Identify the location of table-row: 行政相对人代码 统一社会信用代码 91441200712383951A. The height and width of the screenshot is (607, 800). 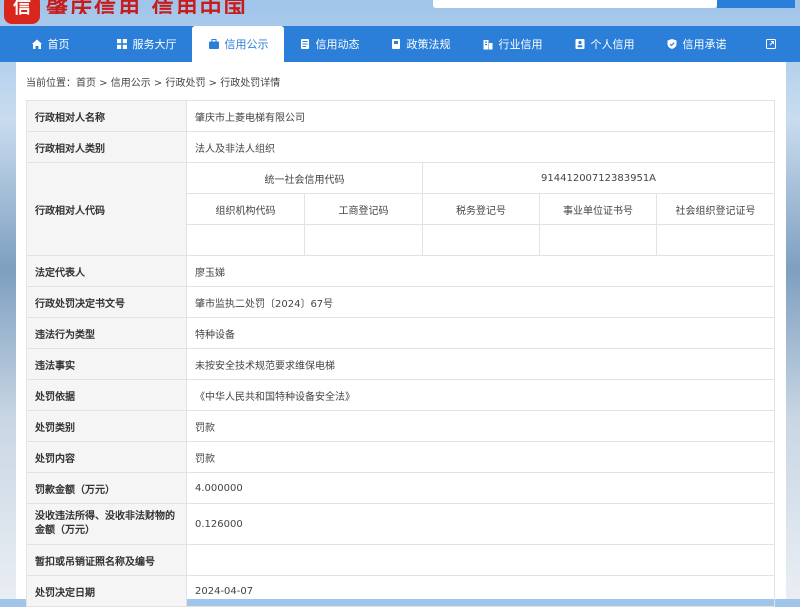
(401, 209).